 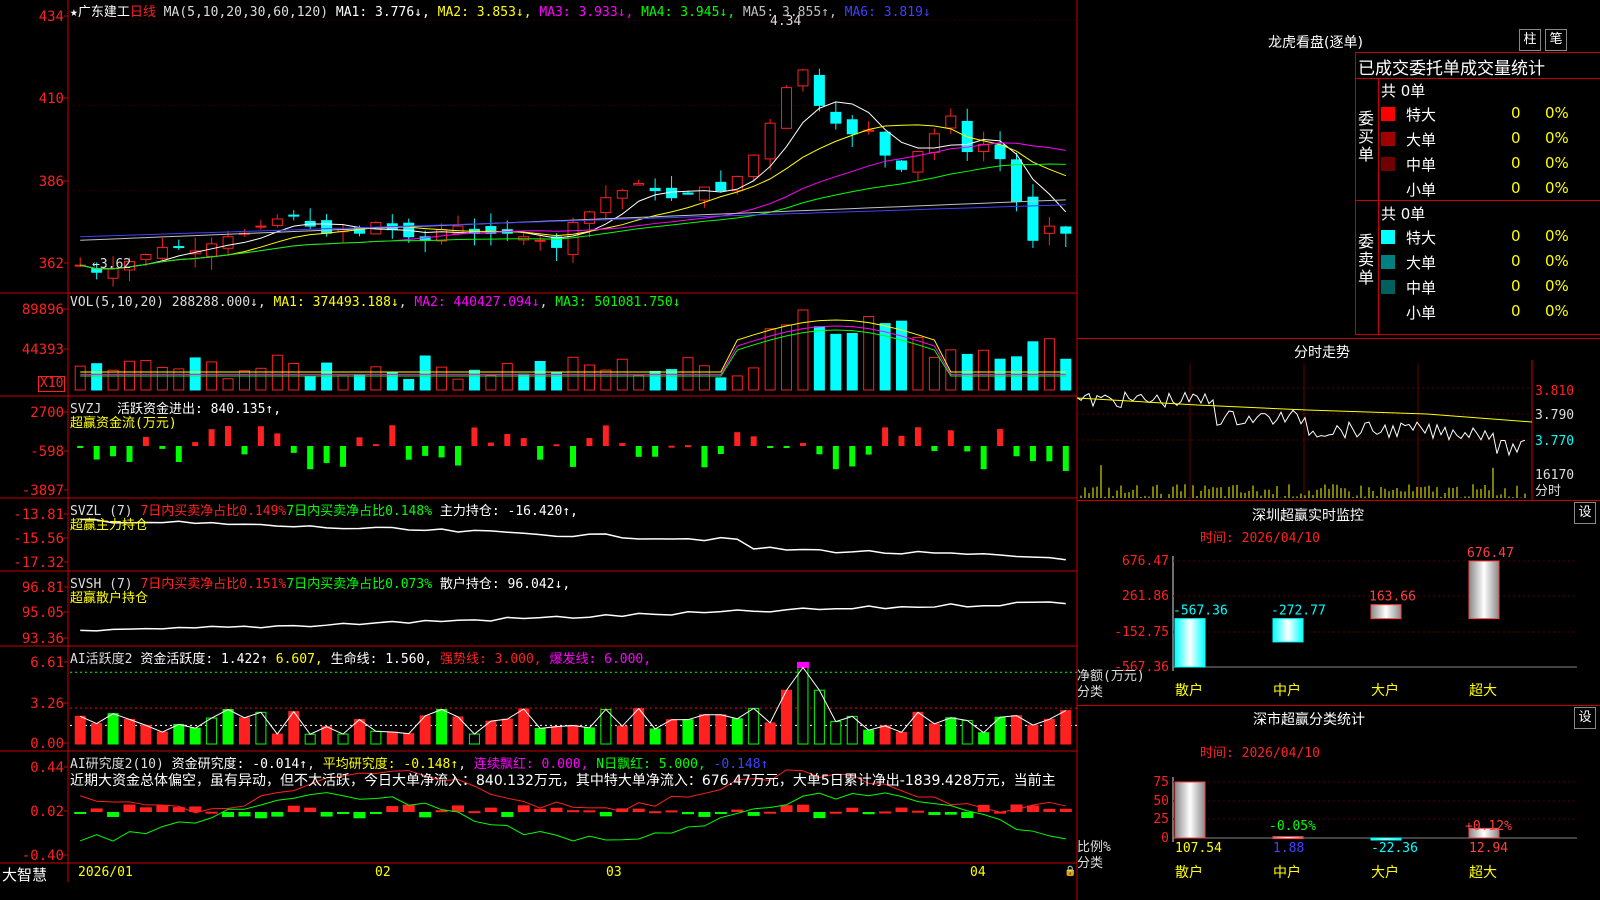 I want to click on vol-ma1: MA1: 374493.188↓, so click(x=336, y=302).